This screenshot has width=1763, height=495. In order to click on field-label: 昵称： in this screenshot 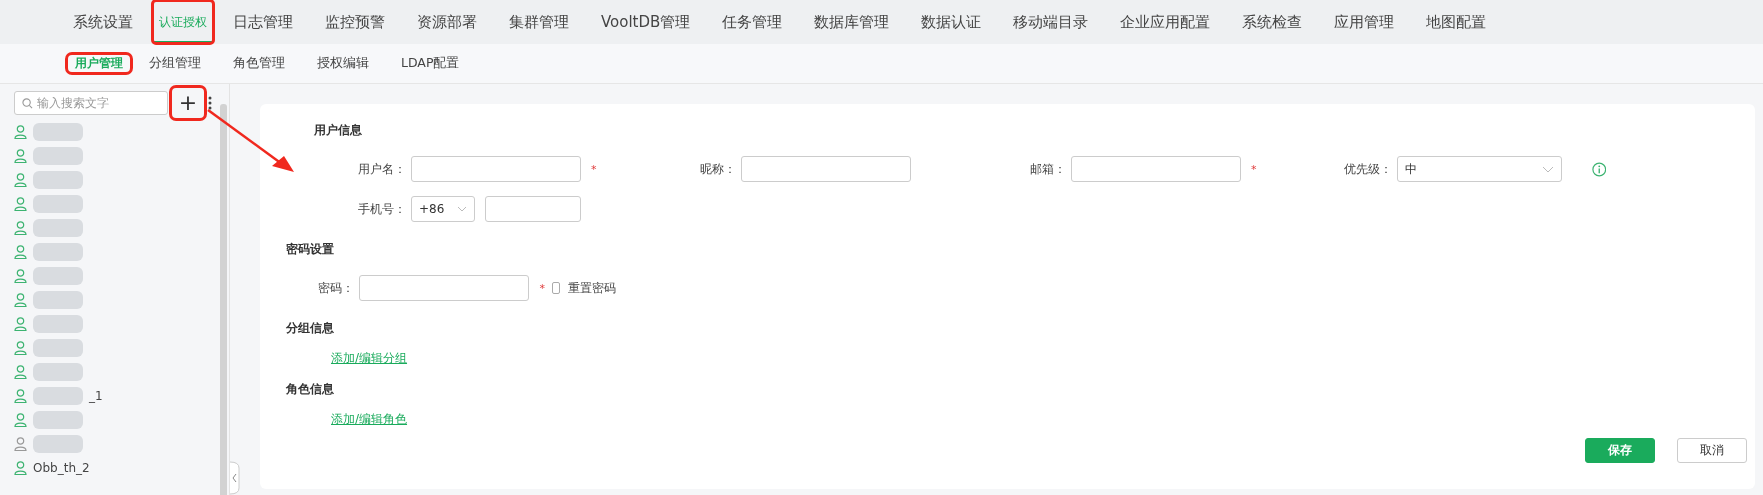, I will do `click(717, 169)`.